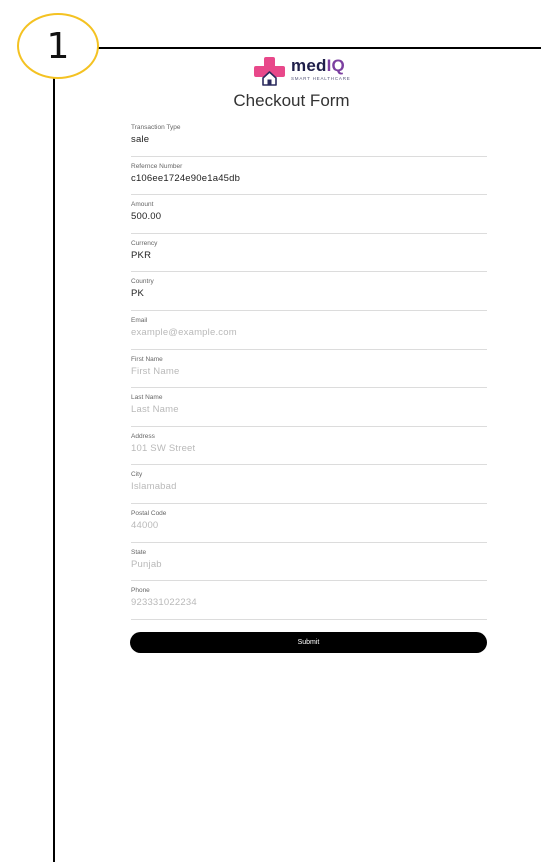  What do you see at coordinates (144, 243) in the screenshot?
I see `field-label: Currency` at bounding box center [144, 243].